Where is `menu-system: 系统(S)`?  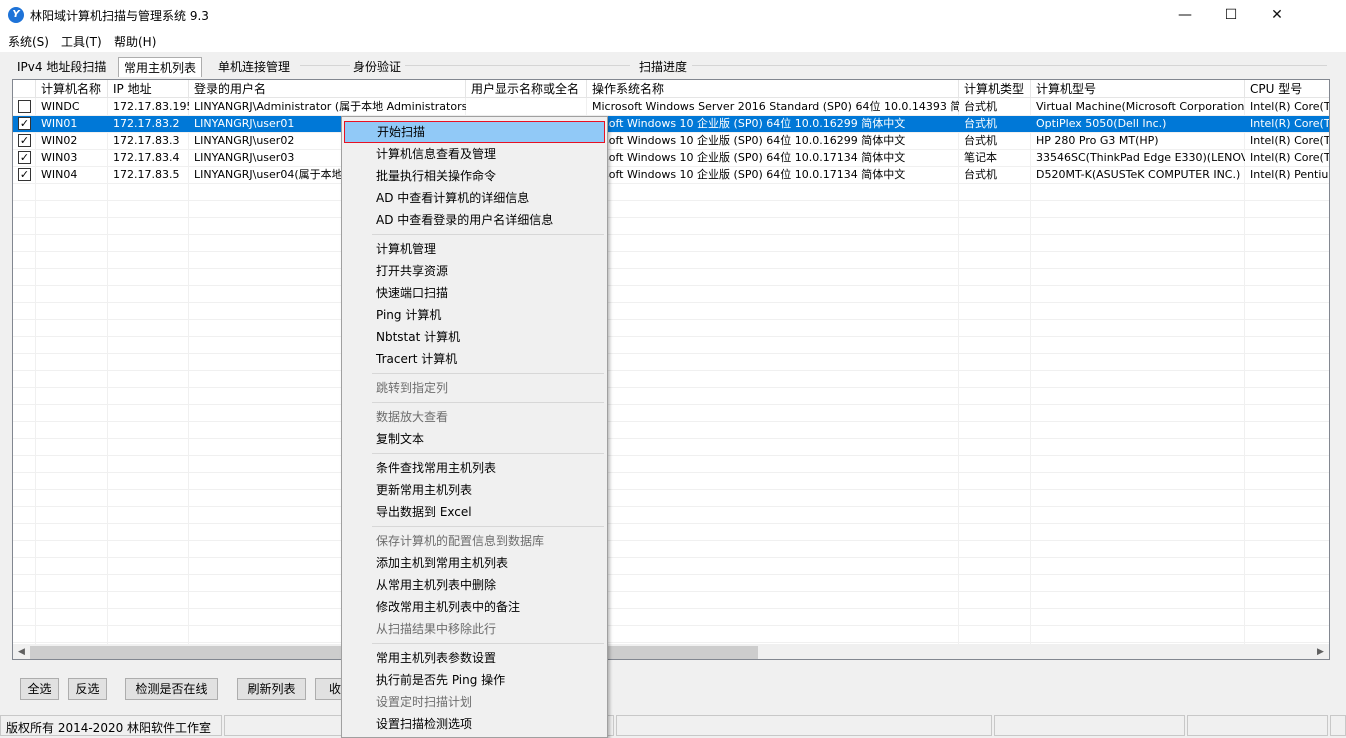
menu-system: 系统(S) is located at coordinates (28, 41).